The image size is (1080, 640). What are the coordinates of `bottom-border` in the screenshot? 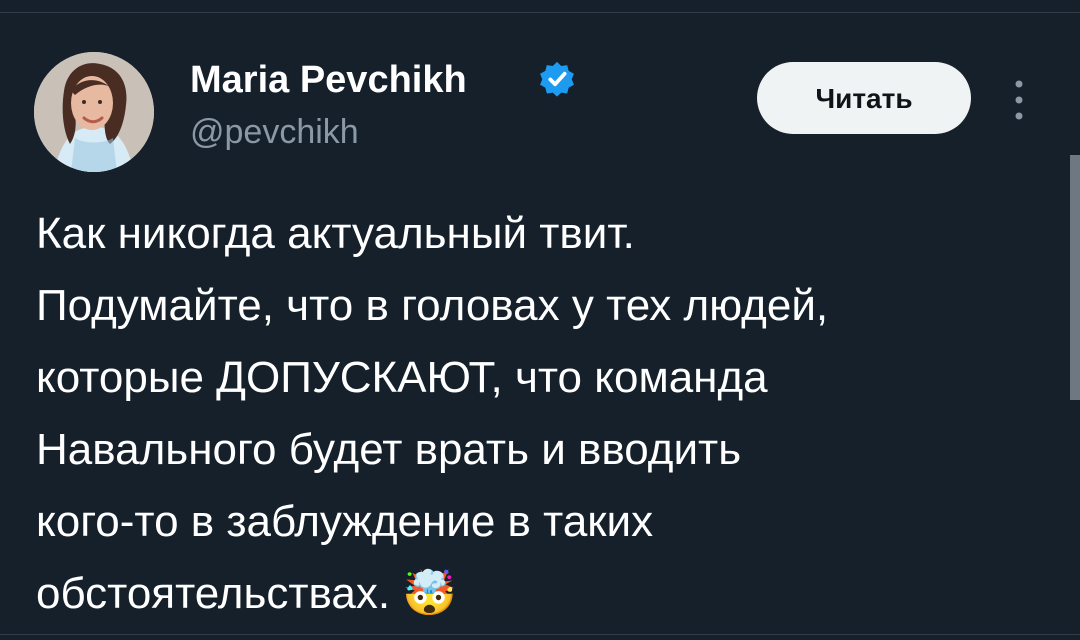 It's located at (540, 637).